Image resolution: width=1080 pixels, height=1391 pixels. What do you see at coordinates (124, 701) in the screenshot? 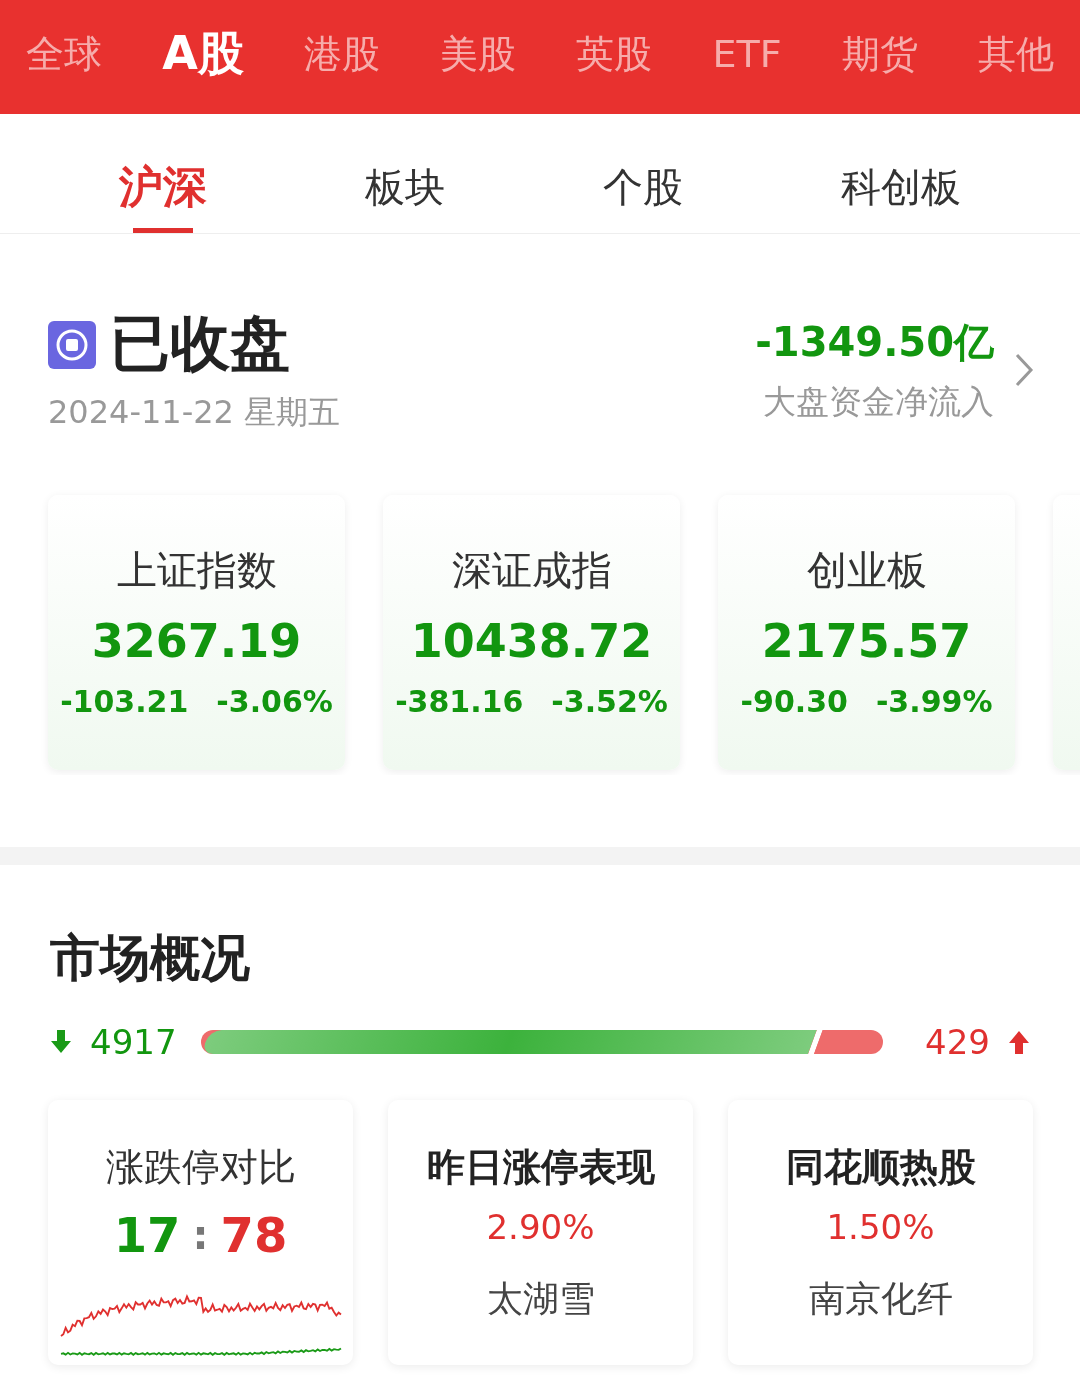
I see `index-change: -103.21` at bounding box center [124, 701].